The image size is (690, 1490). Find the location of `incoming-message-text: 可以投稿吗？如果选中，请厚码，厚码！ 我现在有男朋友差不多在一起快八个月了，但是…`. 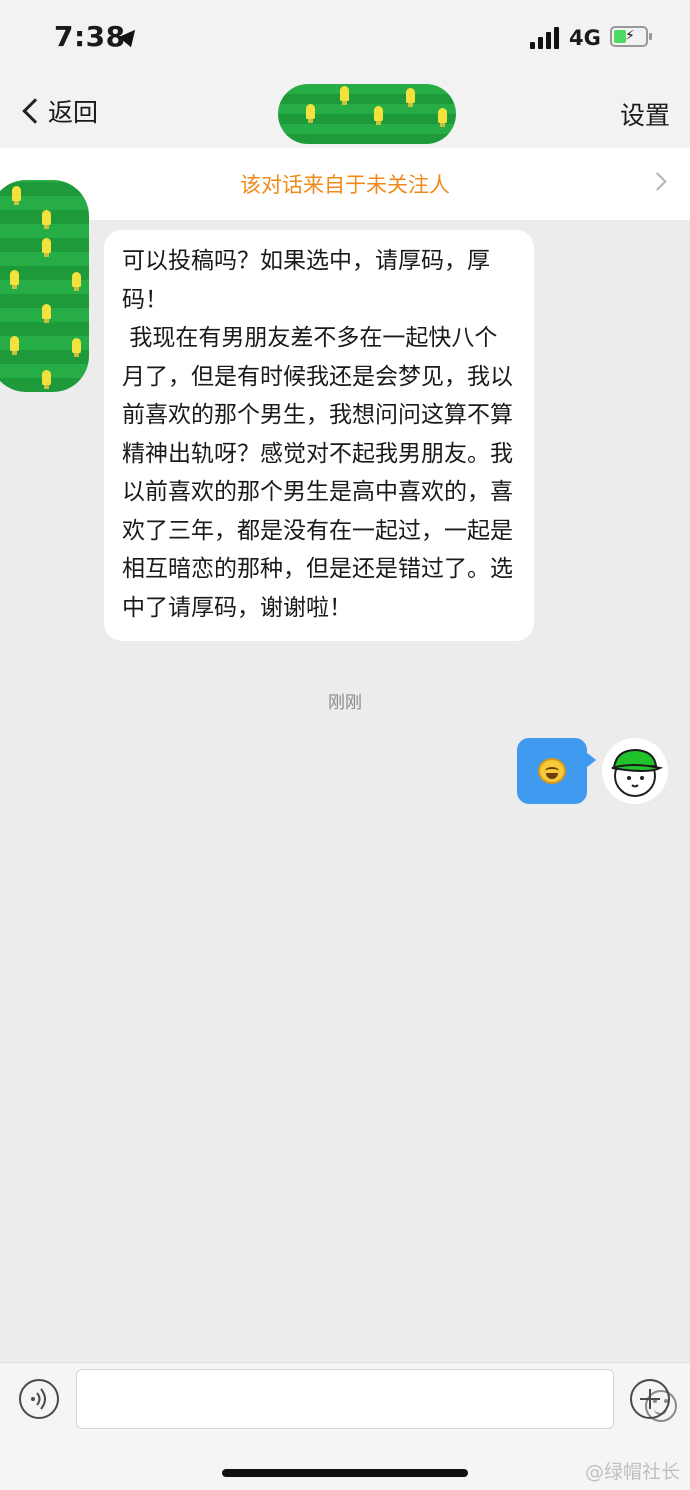

incoming-message-text: 可以投稿吗？如果选中，请厚码，厚码！ 我现在有男朋友差不多在一起快八个月了，但是… is located at coordinates (317, 434).